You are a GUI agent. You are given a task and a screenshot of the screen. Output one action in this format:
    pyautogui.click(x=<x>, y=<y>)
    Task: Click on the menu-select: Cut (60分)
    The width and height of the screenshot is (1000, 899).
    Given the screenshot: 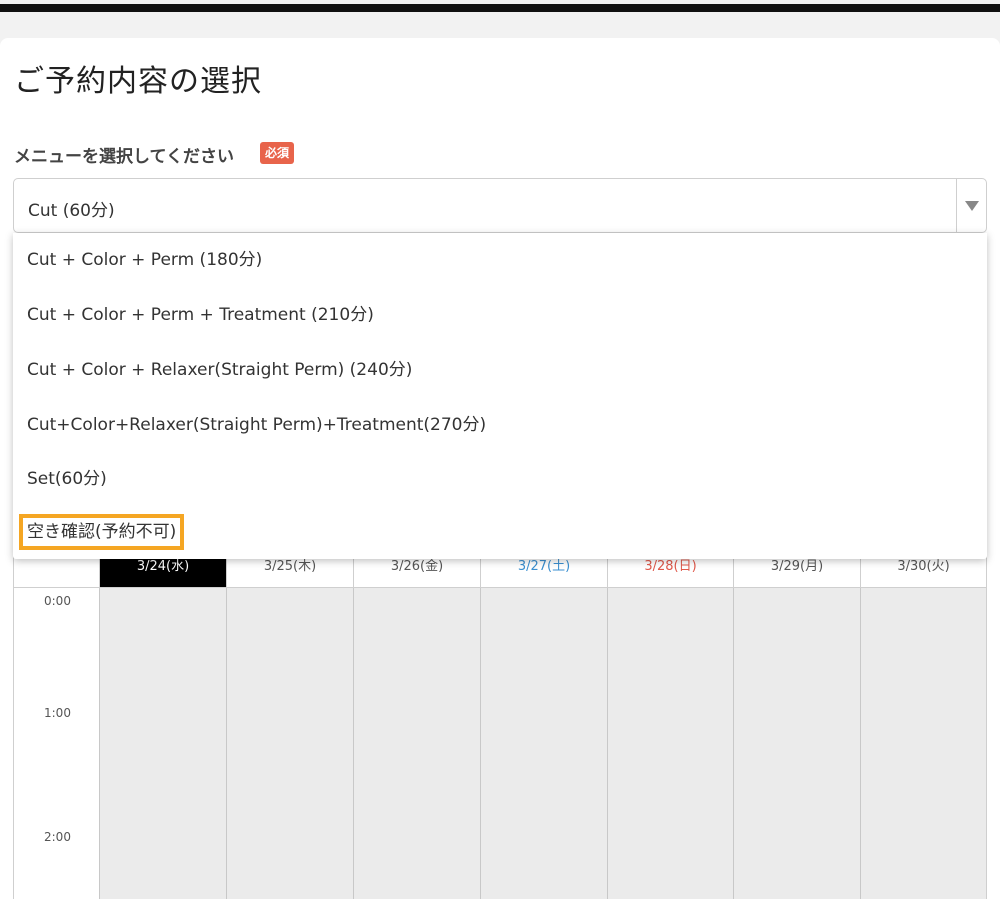 What is the action you would take?
    pyautogui.click(x=500, y=205)
    